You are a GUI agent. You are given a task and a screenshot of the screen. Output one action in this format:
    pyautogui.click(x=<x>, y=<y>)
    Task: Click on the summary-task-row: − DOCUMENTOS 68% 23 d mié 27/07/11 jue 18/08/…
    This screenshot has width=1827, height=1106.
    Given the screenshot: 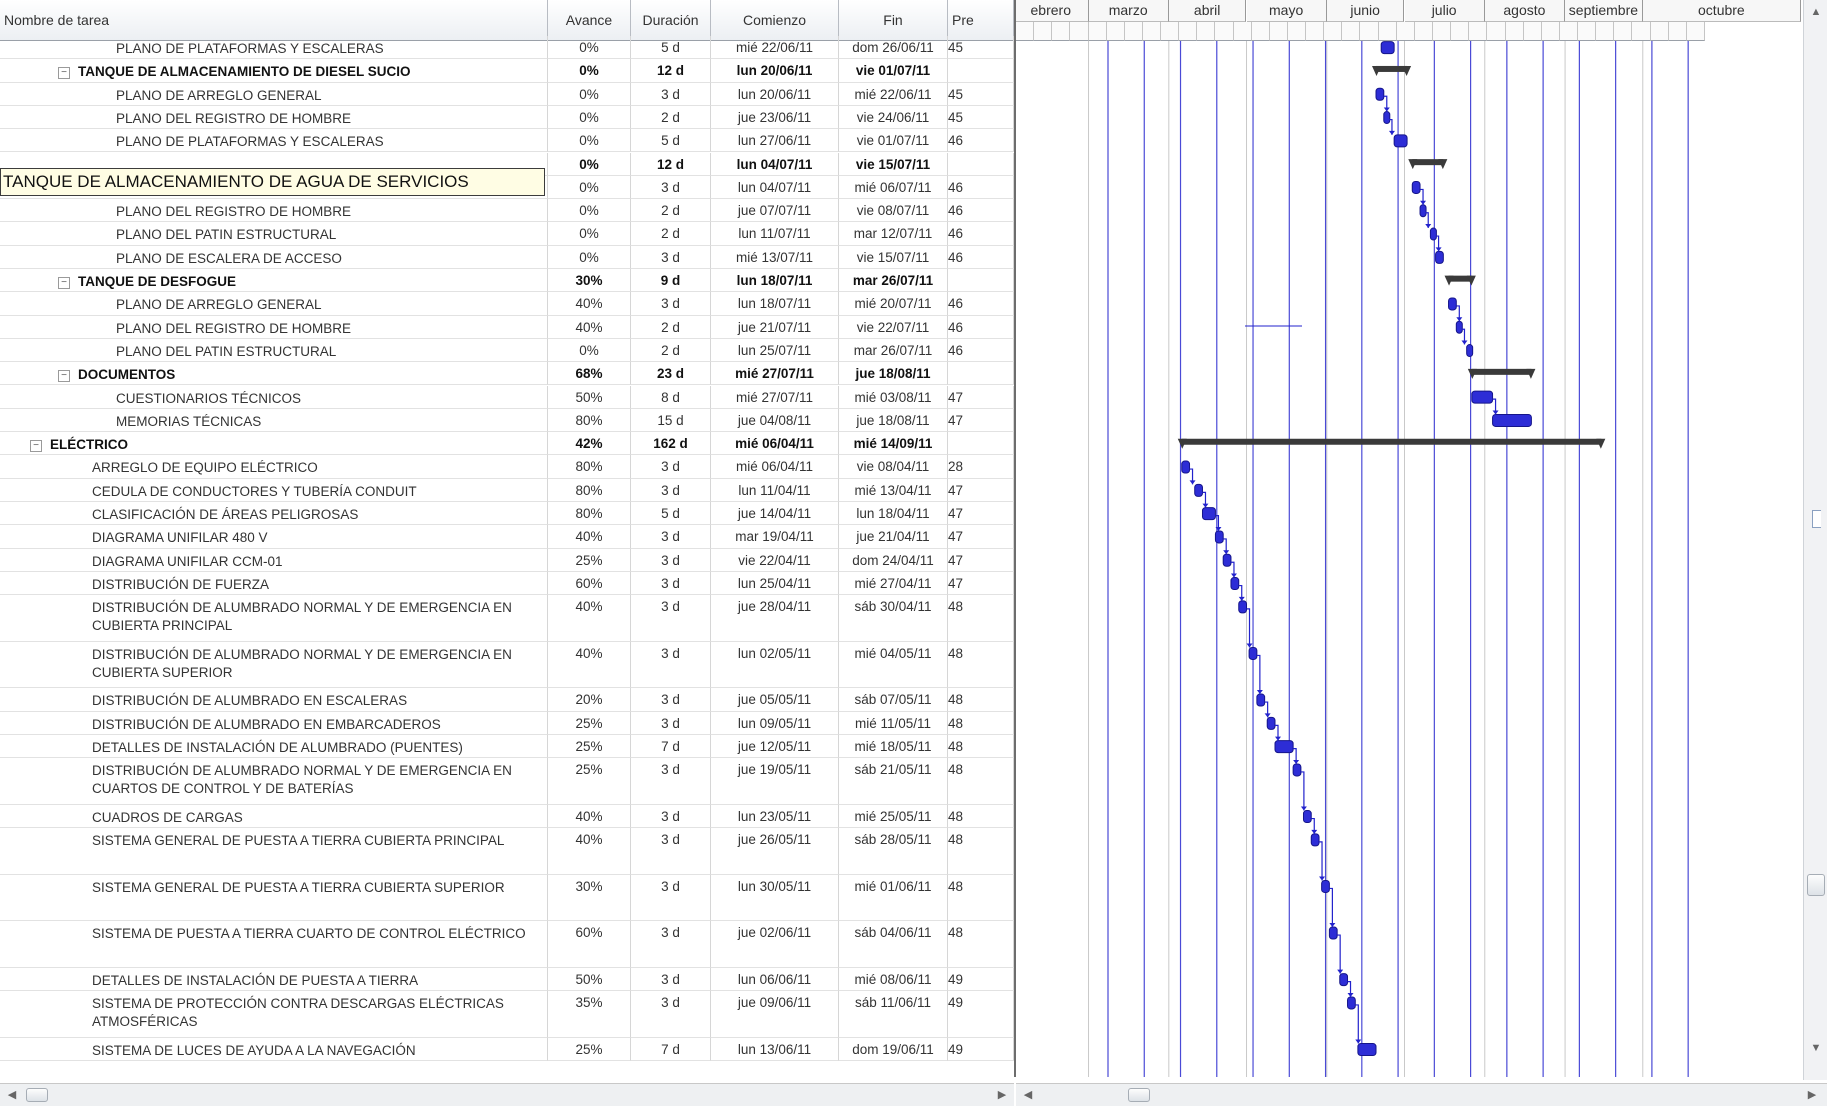 What is the action you would take?
    pyautogui.click(x=507, y=374)
    